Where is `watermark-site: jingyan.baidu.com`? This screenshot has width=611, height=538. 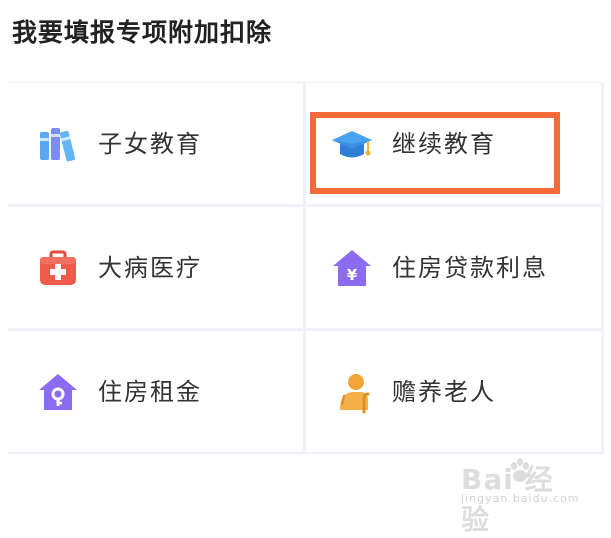
watermark-site: jingyan.baidu.com is located at coordinates (520, 498).